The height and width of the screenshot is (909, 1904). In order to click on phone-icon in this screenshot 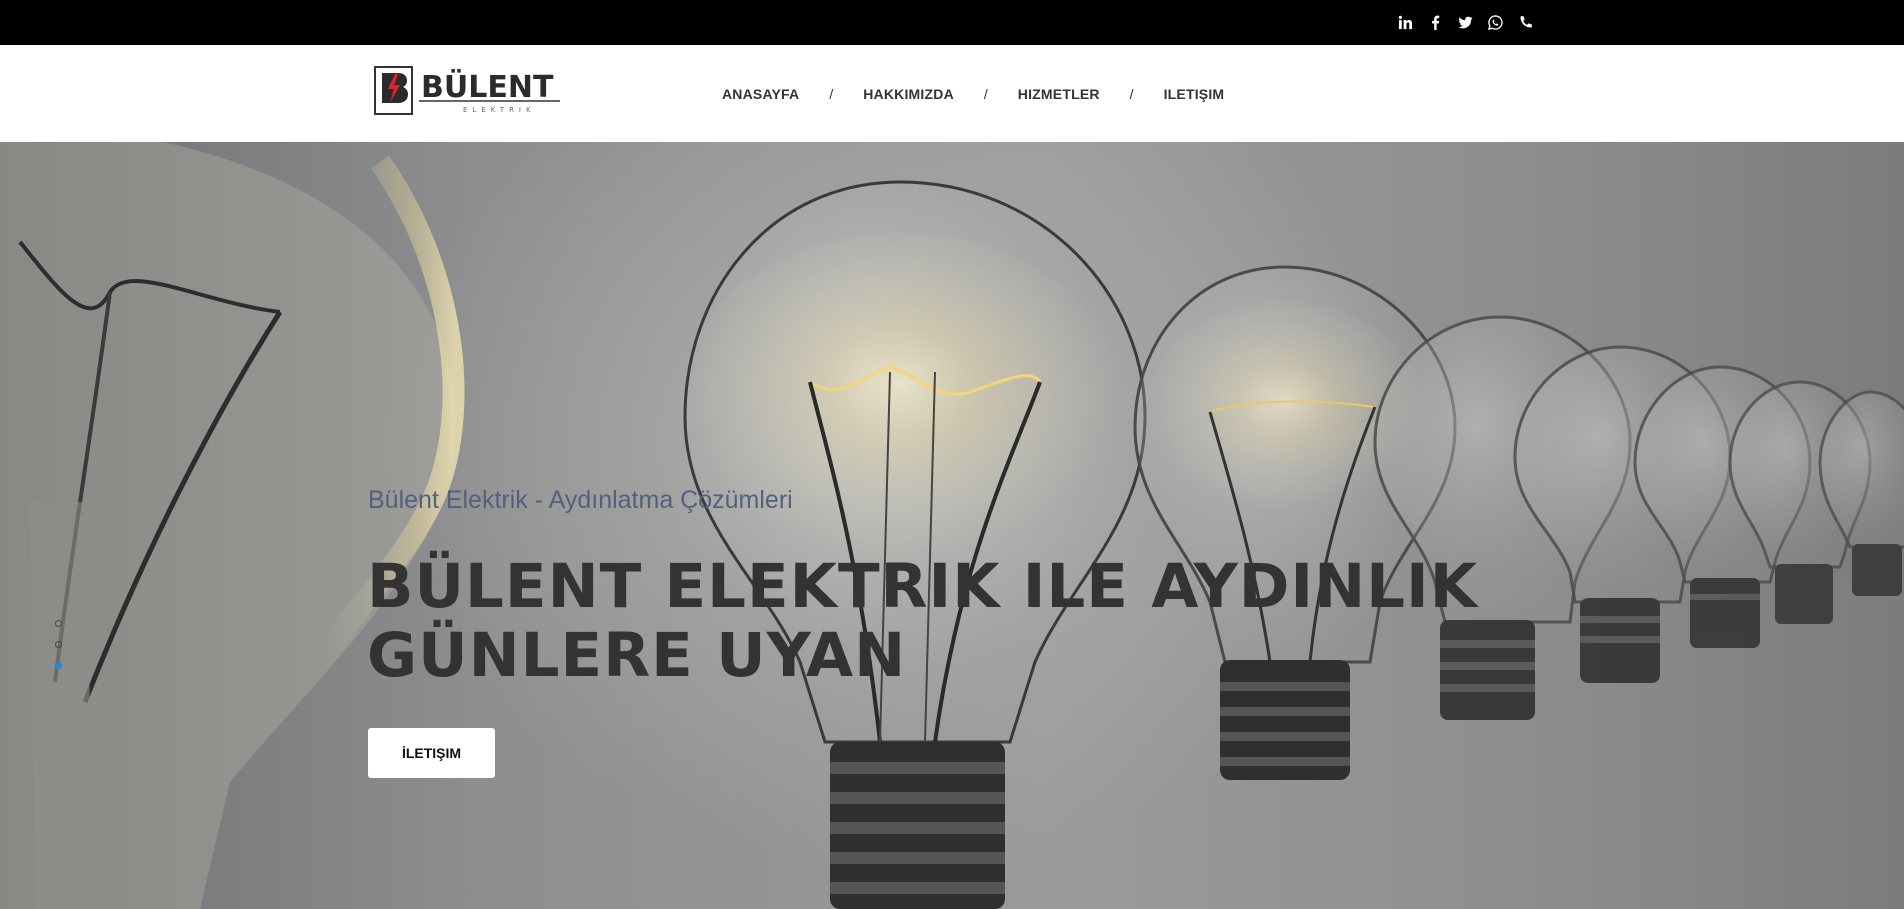, I will do `click(1525, 23)`.